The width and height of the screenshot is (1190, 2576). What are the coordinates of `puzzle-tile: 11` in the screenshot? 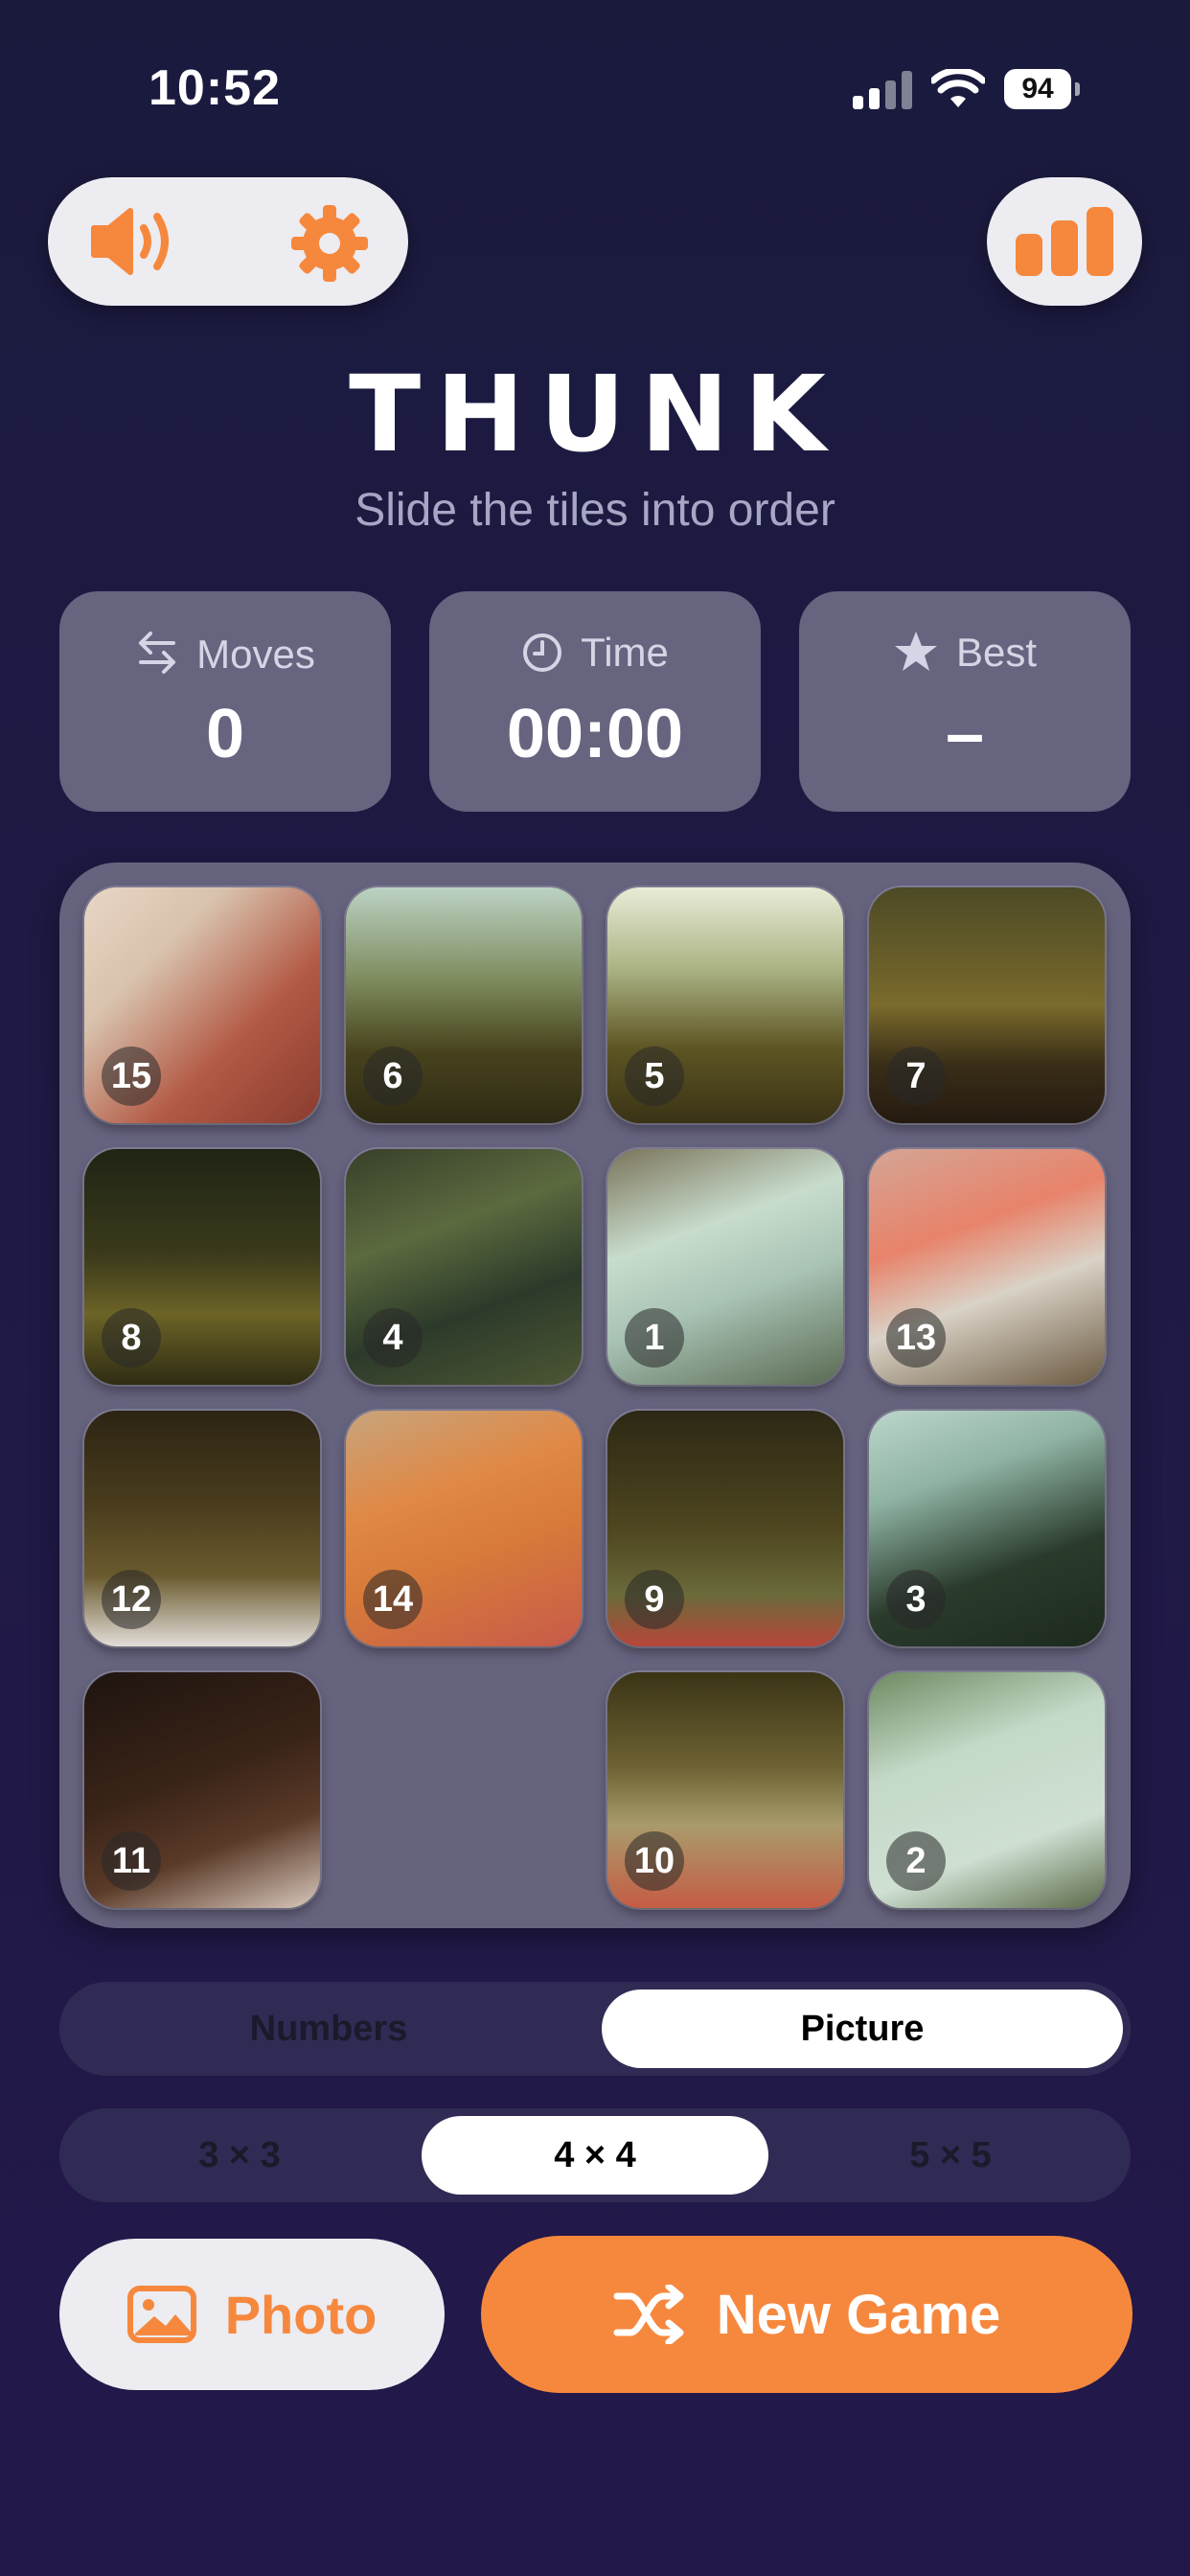 It's located at (202, 1790).